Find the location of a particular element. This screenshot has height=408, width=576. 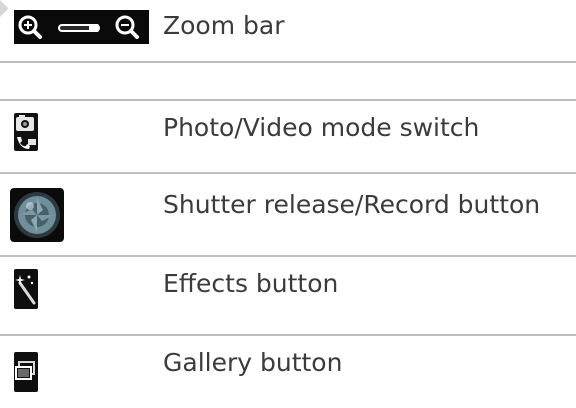

effects-wand-icon is located at coordinates (26, 289).